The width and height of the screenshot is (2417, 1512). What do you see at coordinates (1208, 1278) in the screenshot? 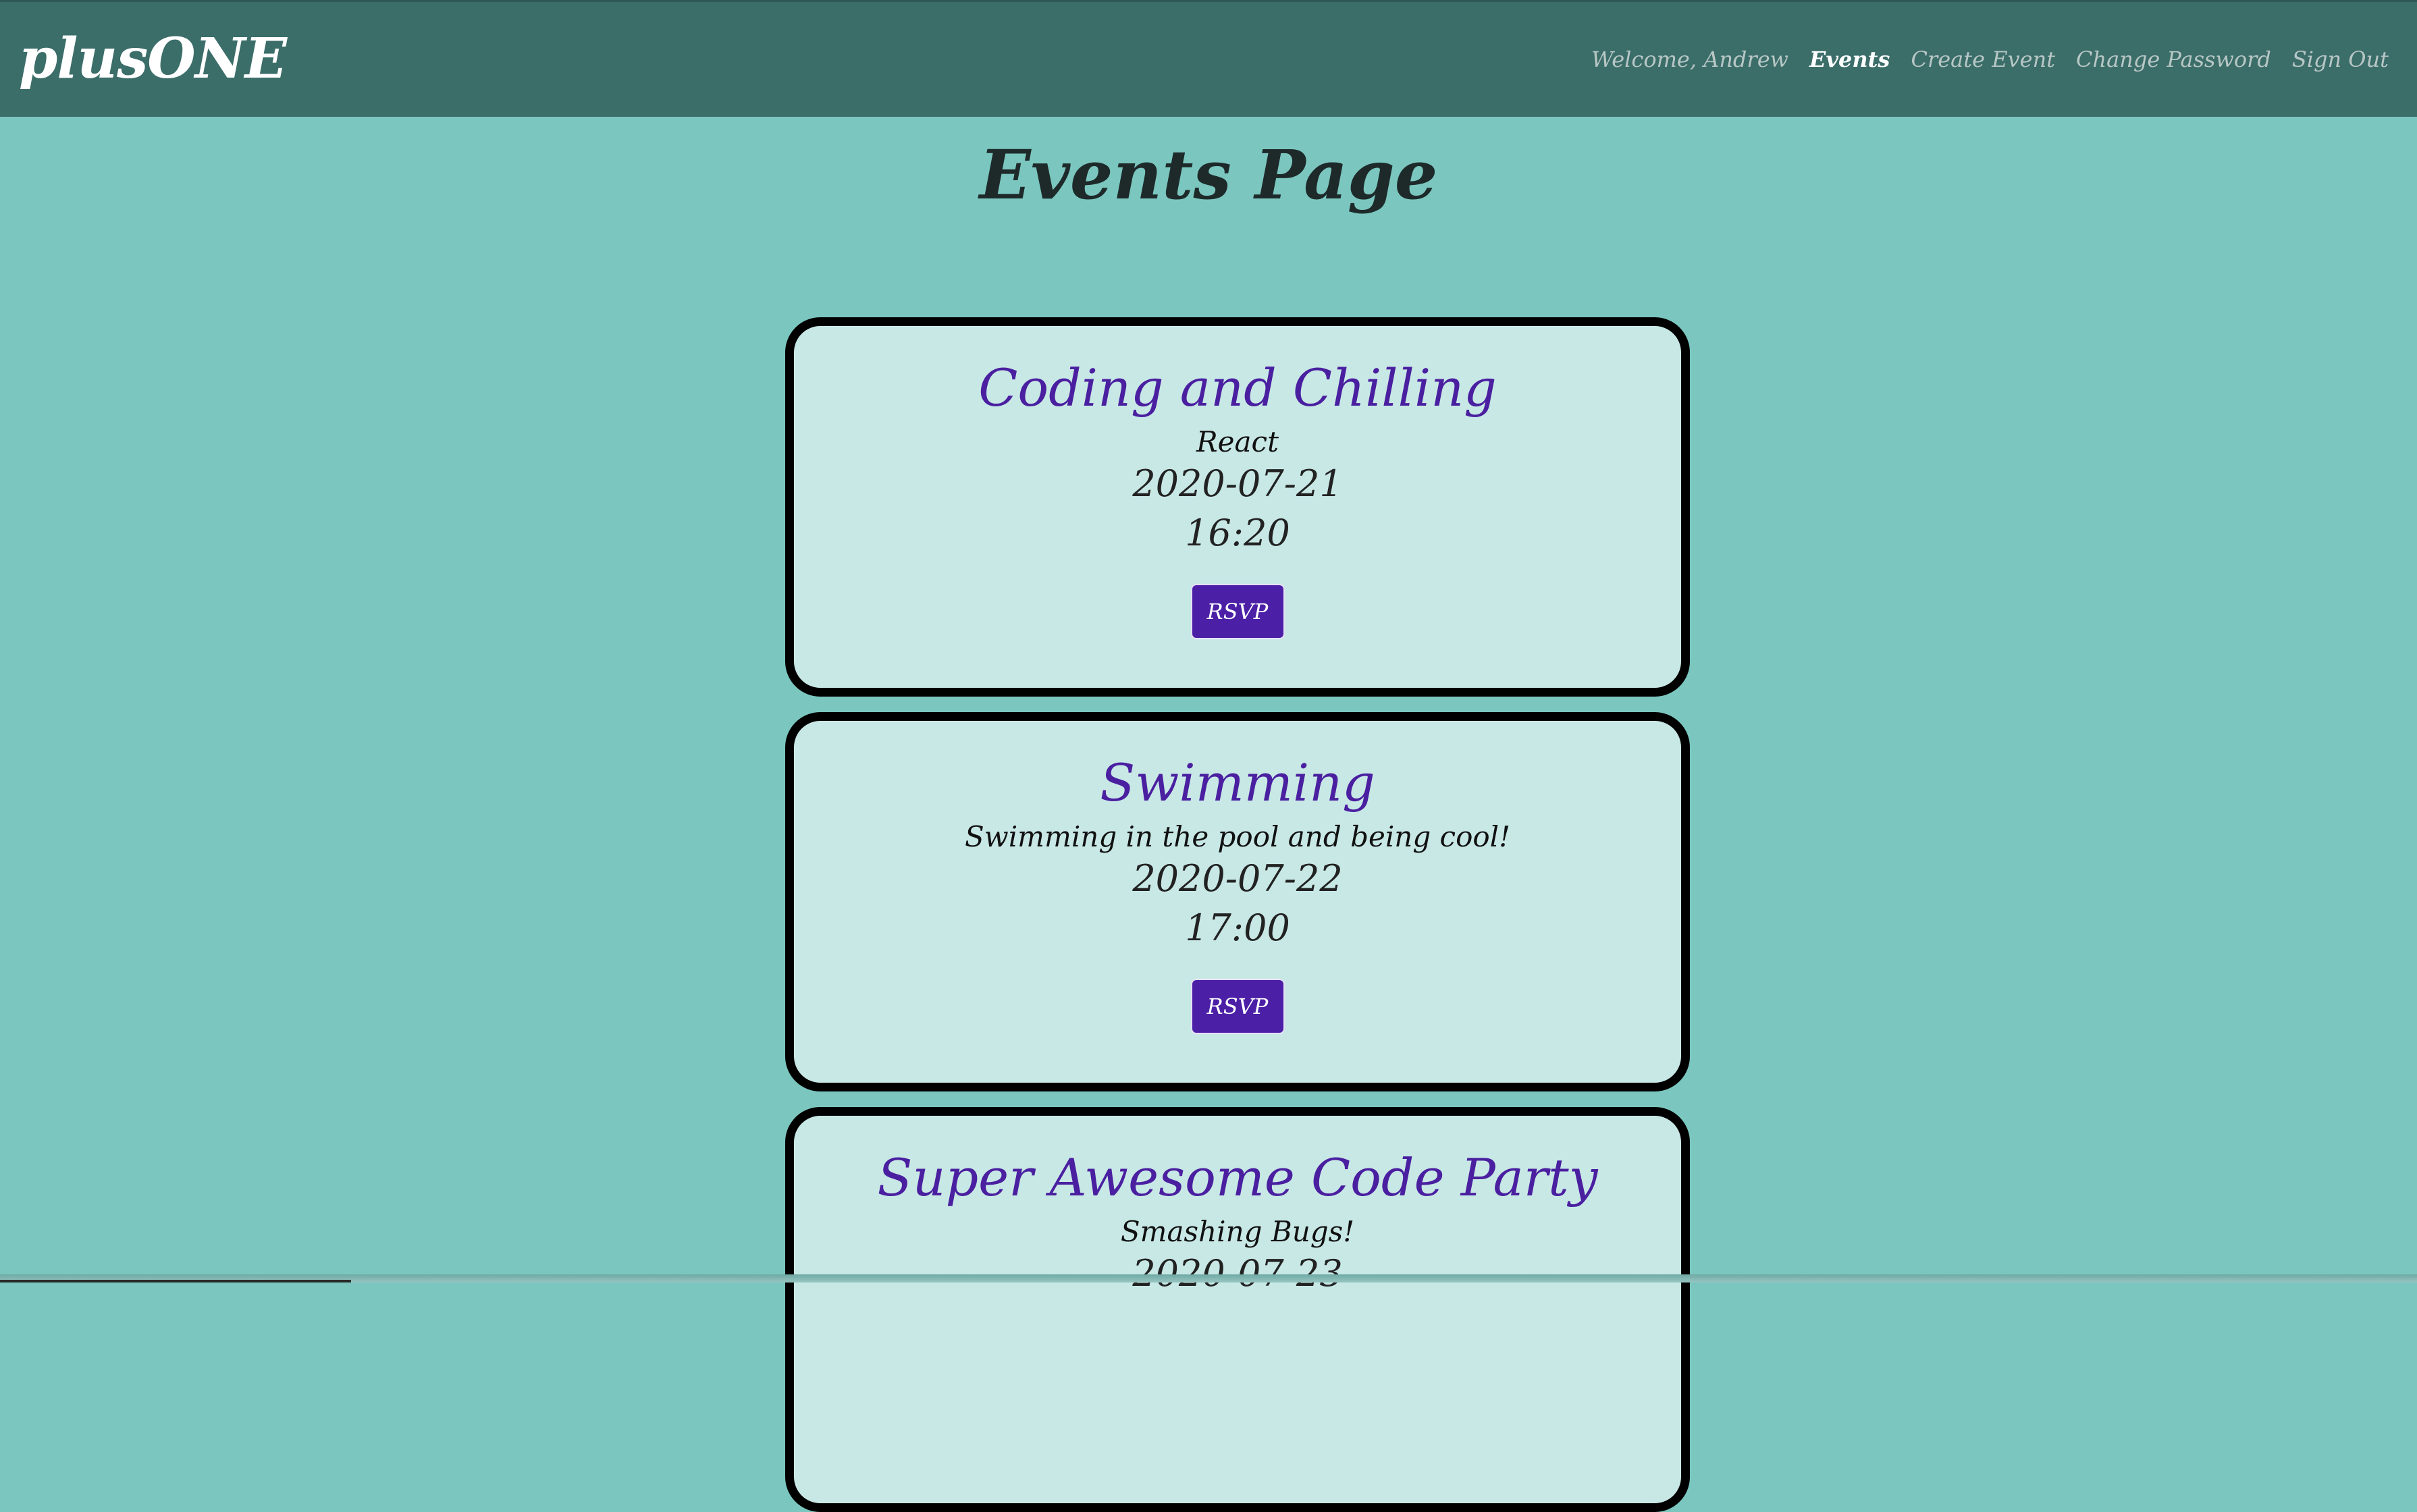
I see `bottom-edge-shadow` at bounding box center [1208, 1278].